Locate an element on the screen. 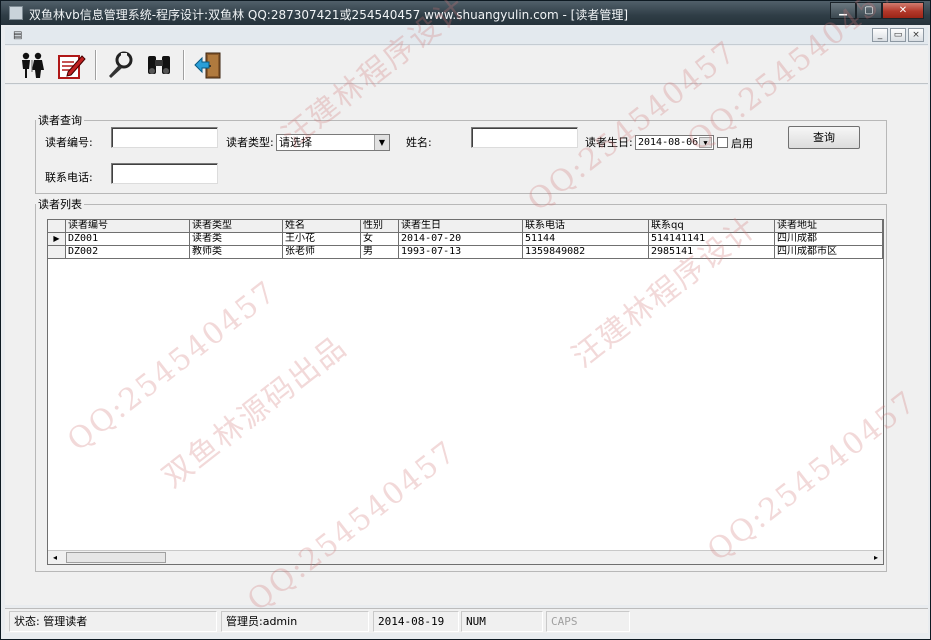  window-controls: ▁ ▢ ✕ is located at coordinates (877, 11).